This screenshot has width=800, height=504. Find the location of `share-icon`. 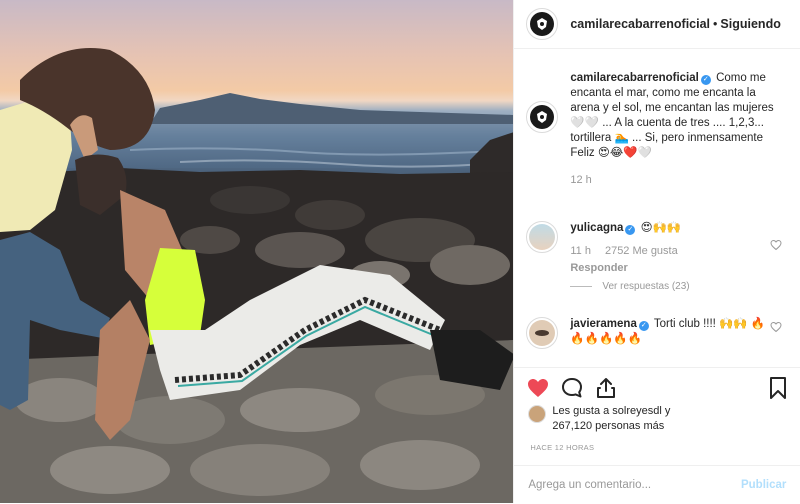

share-icon is located at coordinates (606, 388).